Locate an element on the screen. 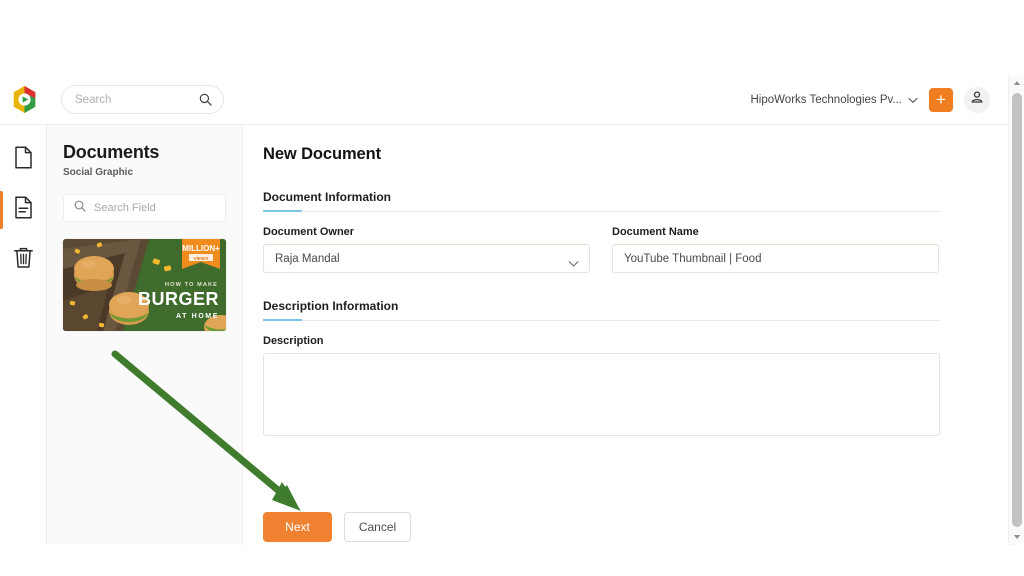  cancel-button-label: Cancel is located at coordinates (377, 527).